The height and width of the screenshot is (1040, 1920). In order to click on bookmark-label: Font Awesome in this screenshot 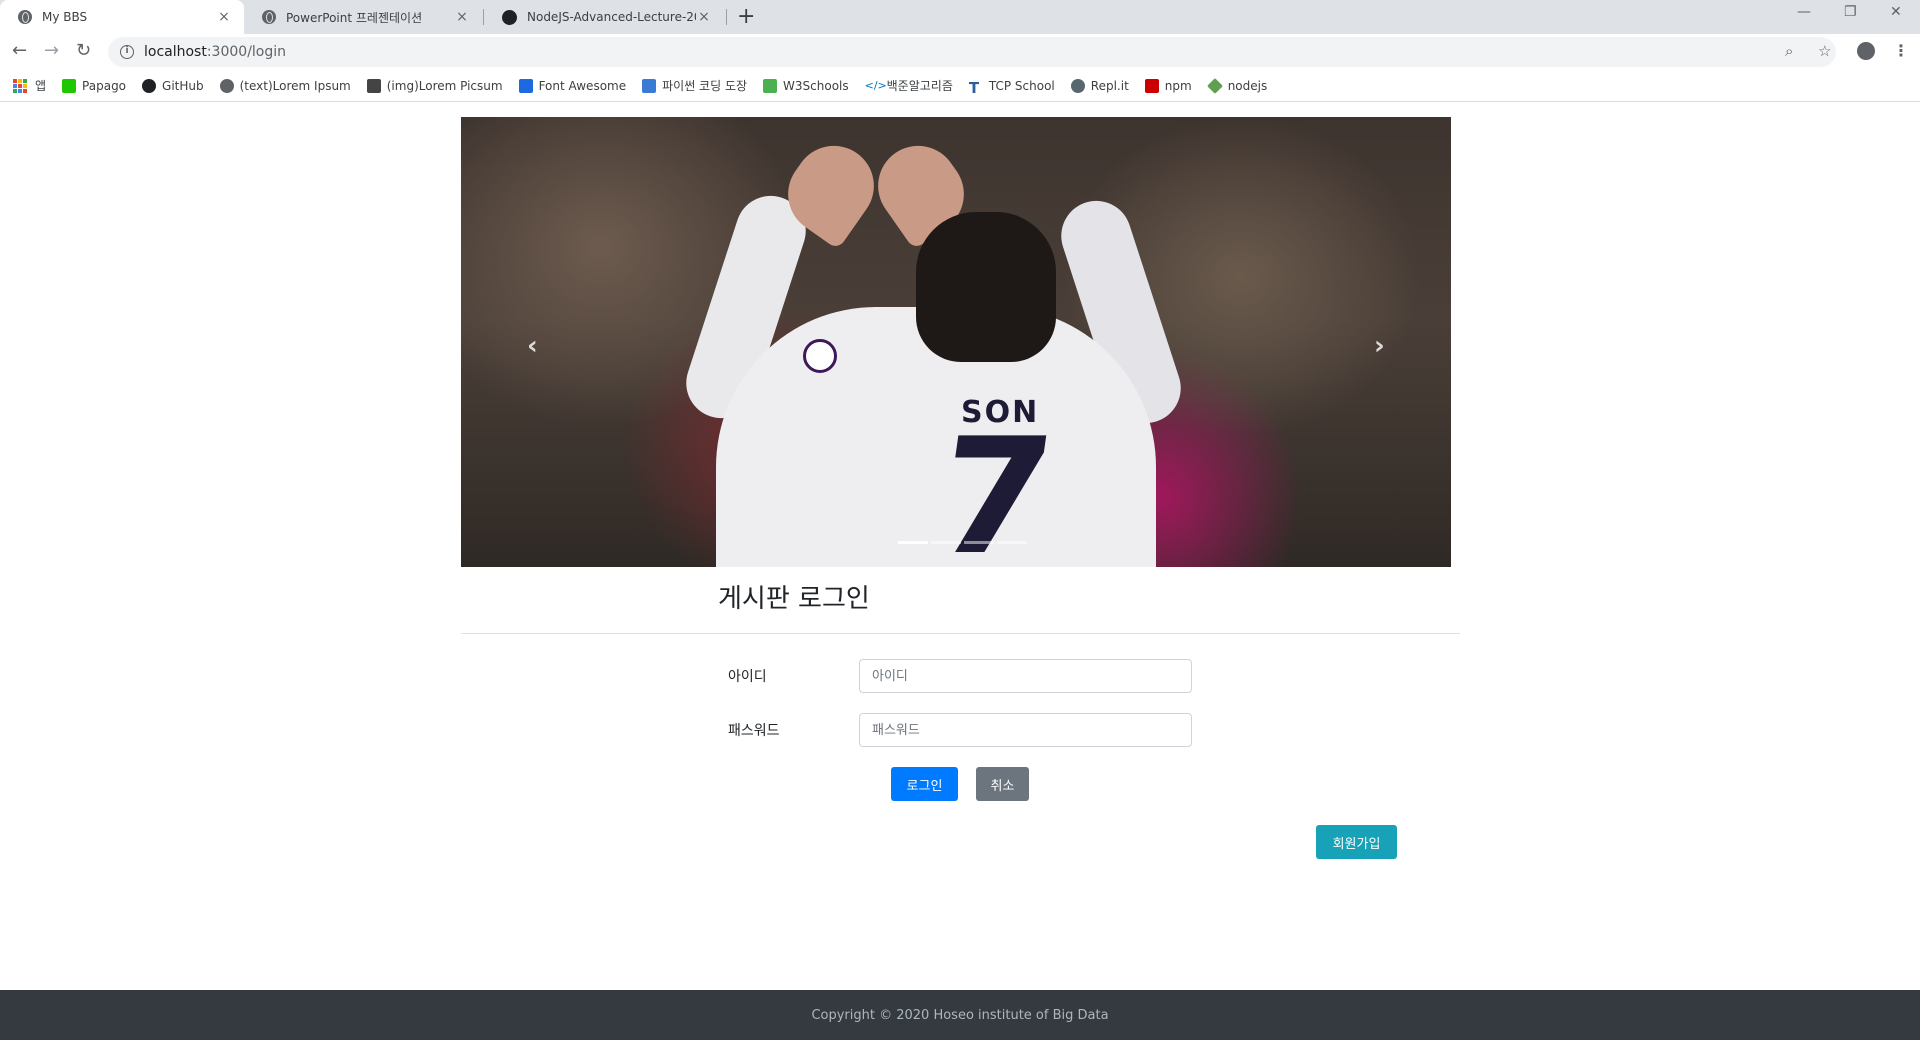, I will do `click(582, 85)`.